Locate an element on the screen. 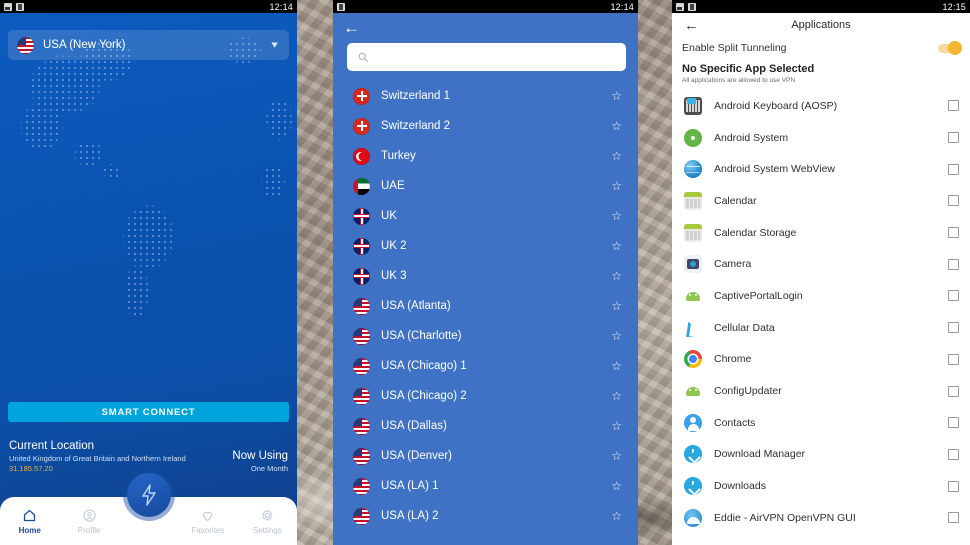  nav-label-favorites: Favorites is located at coordinates (208, 530).